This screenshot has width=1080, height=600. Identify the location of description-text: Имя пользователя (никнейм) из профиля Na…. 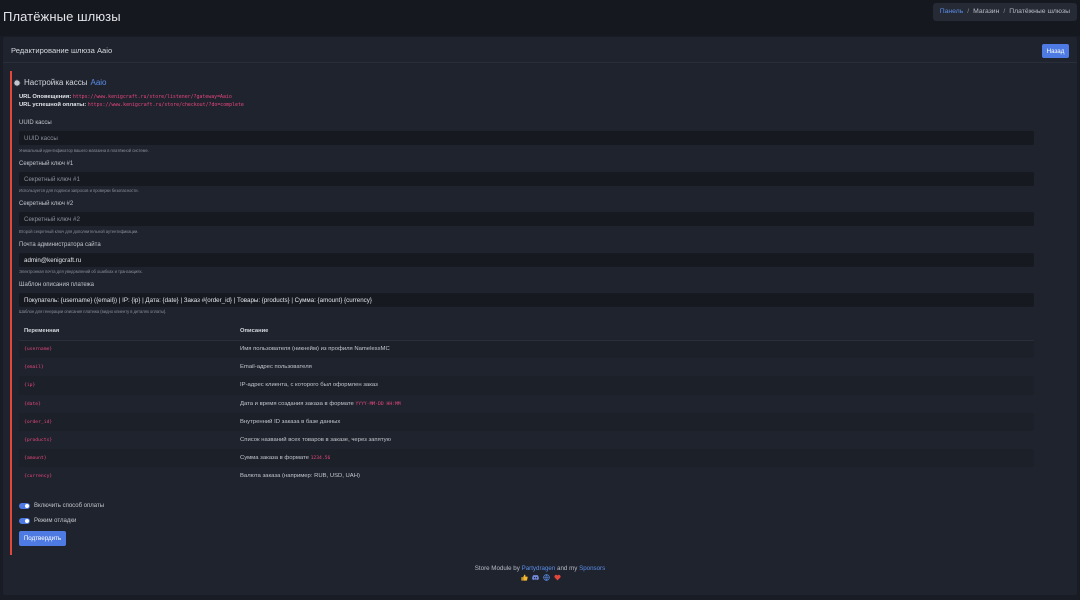
(315, 349).